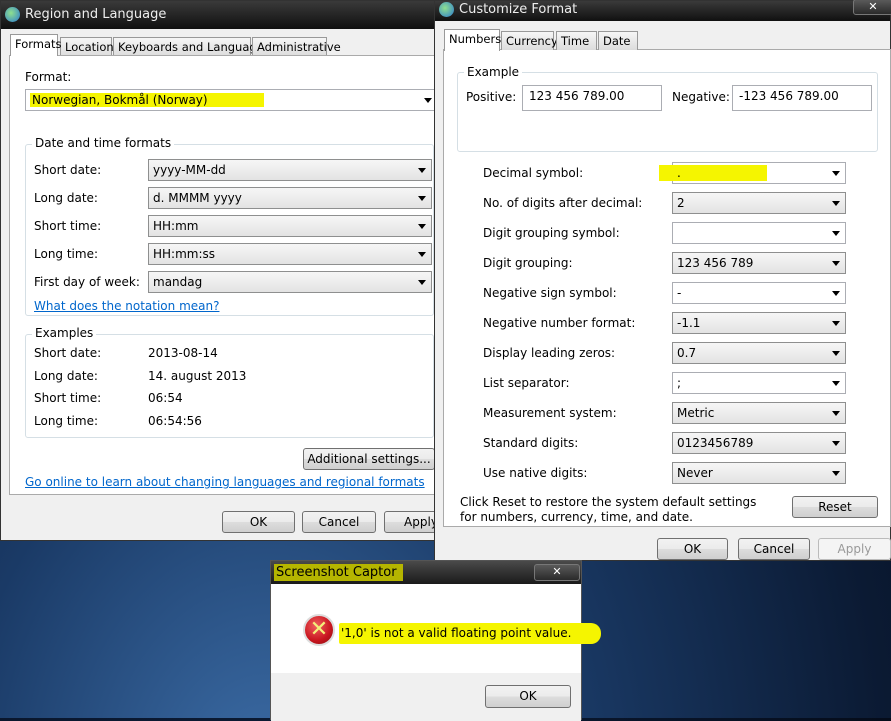  I want to click on row-value: mandag, so click(178, 282).